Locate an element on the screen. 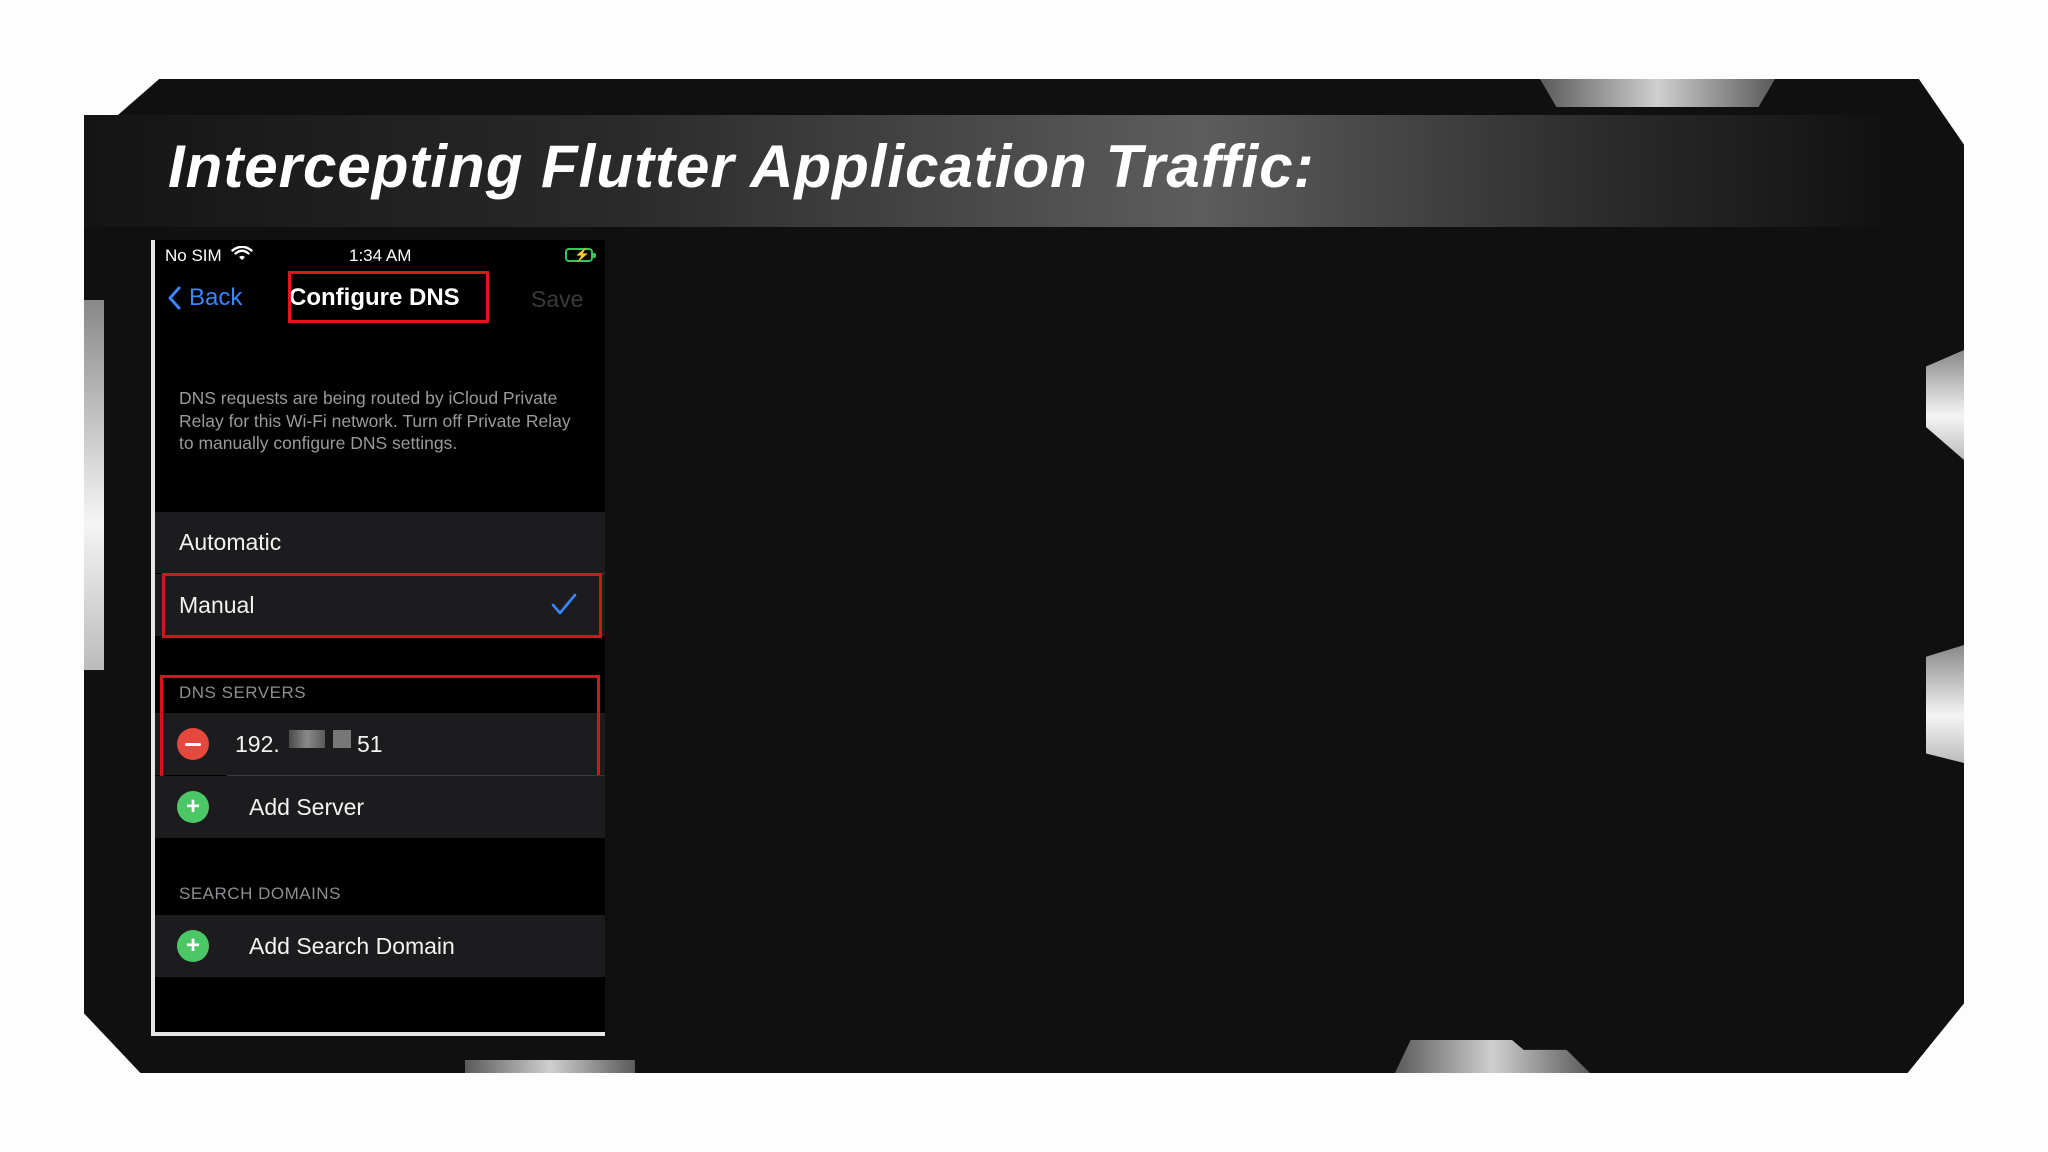 This screenshot has height=1152, width=2048. add-server-label: Add Server is located at coordinates (307, 806).